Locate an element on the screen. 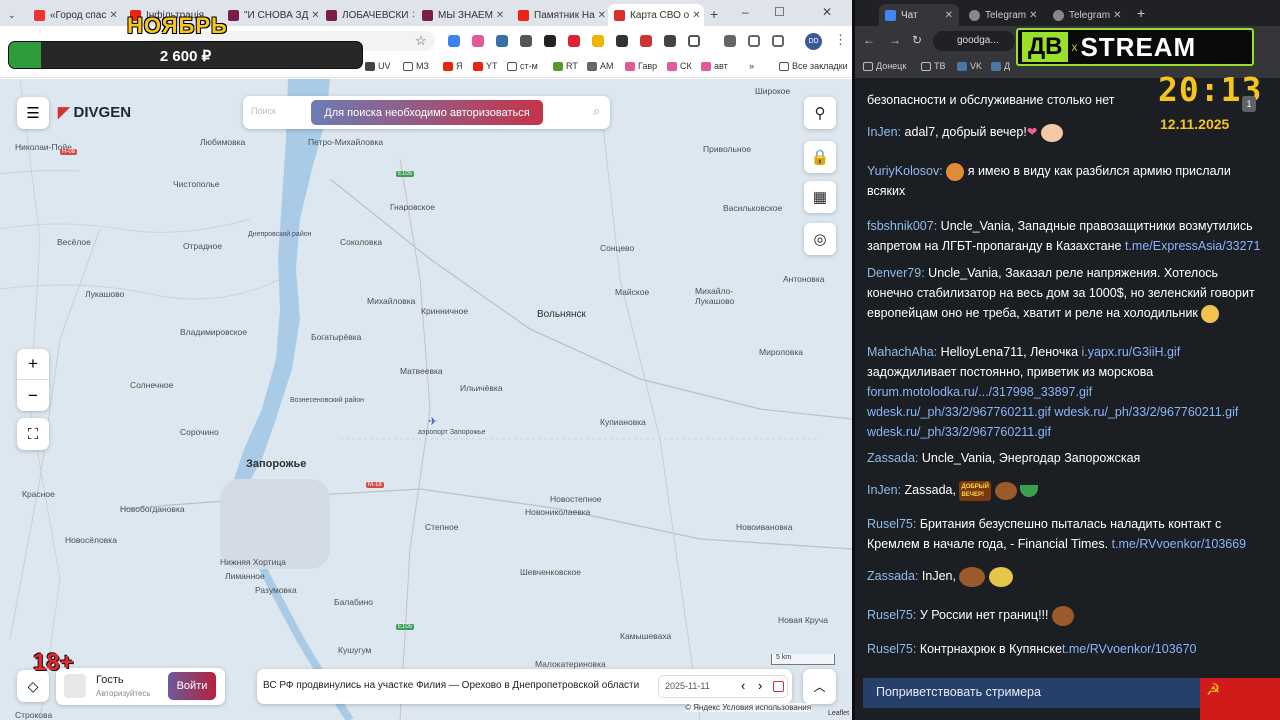  login-button: Войти is located at coordinates (192, 686).